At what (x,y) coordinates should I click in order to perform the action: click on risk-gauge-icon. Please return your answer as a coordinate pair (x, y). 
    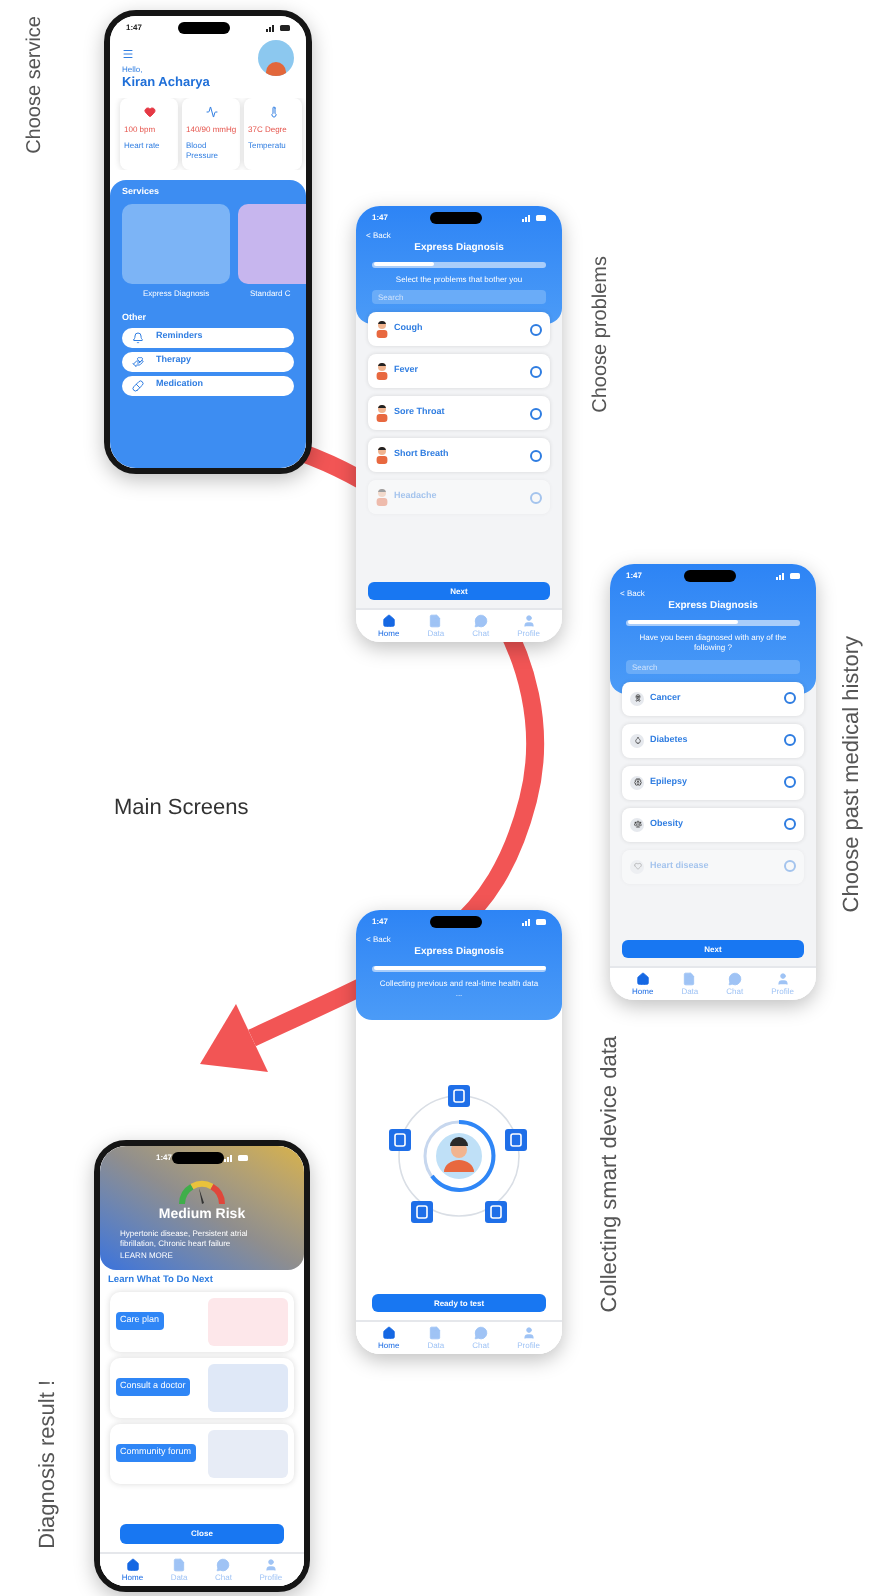
    Looking at the image, I should click on (202, 1192).